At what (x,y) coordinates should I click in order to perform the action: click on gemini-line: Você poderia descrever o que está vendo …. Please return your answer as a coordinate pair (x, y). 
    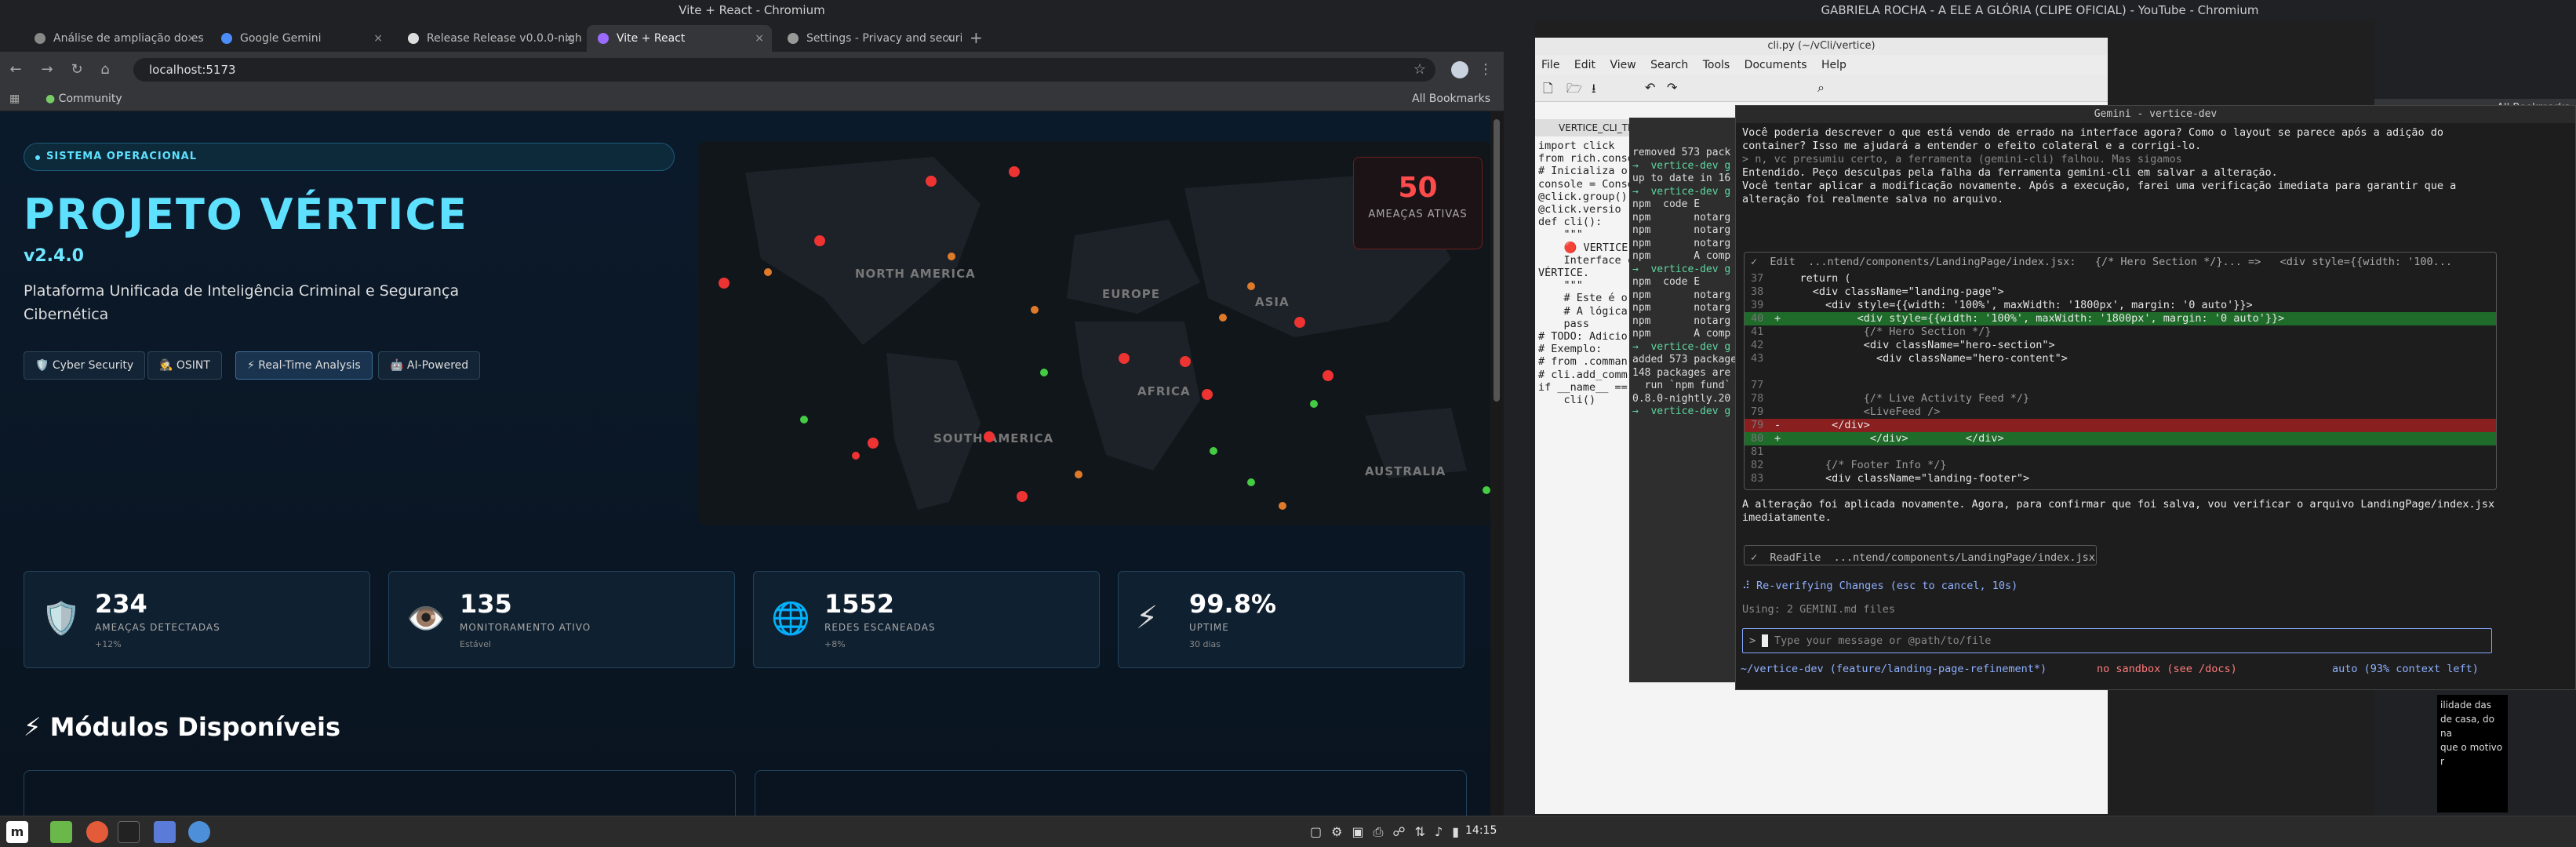
    Looking at the image, I should click on (2093, 132).